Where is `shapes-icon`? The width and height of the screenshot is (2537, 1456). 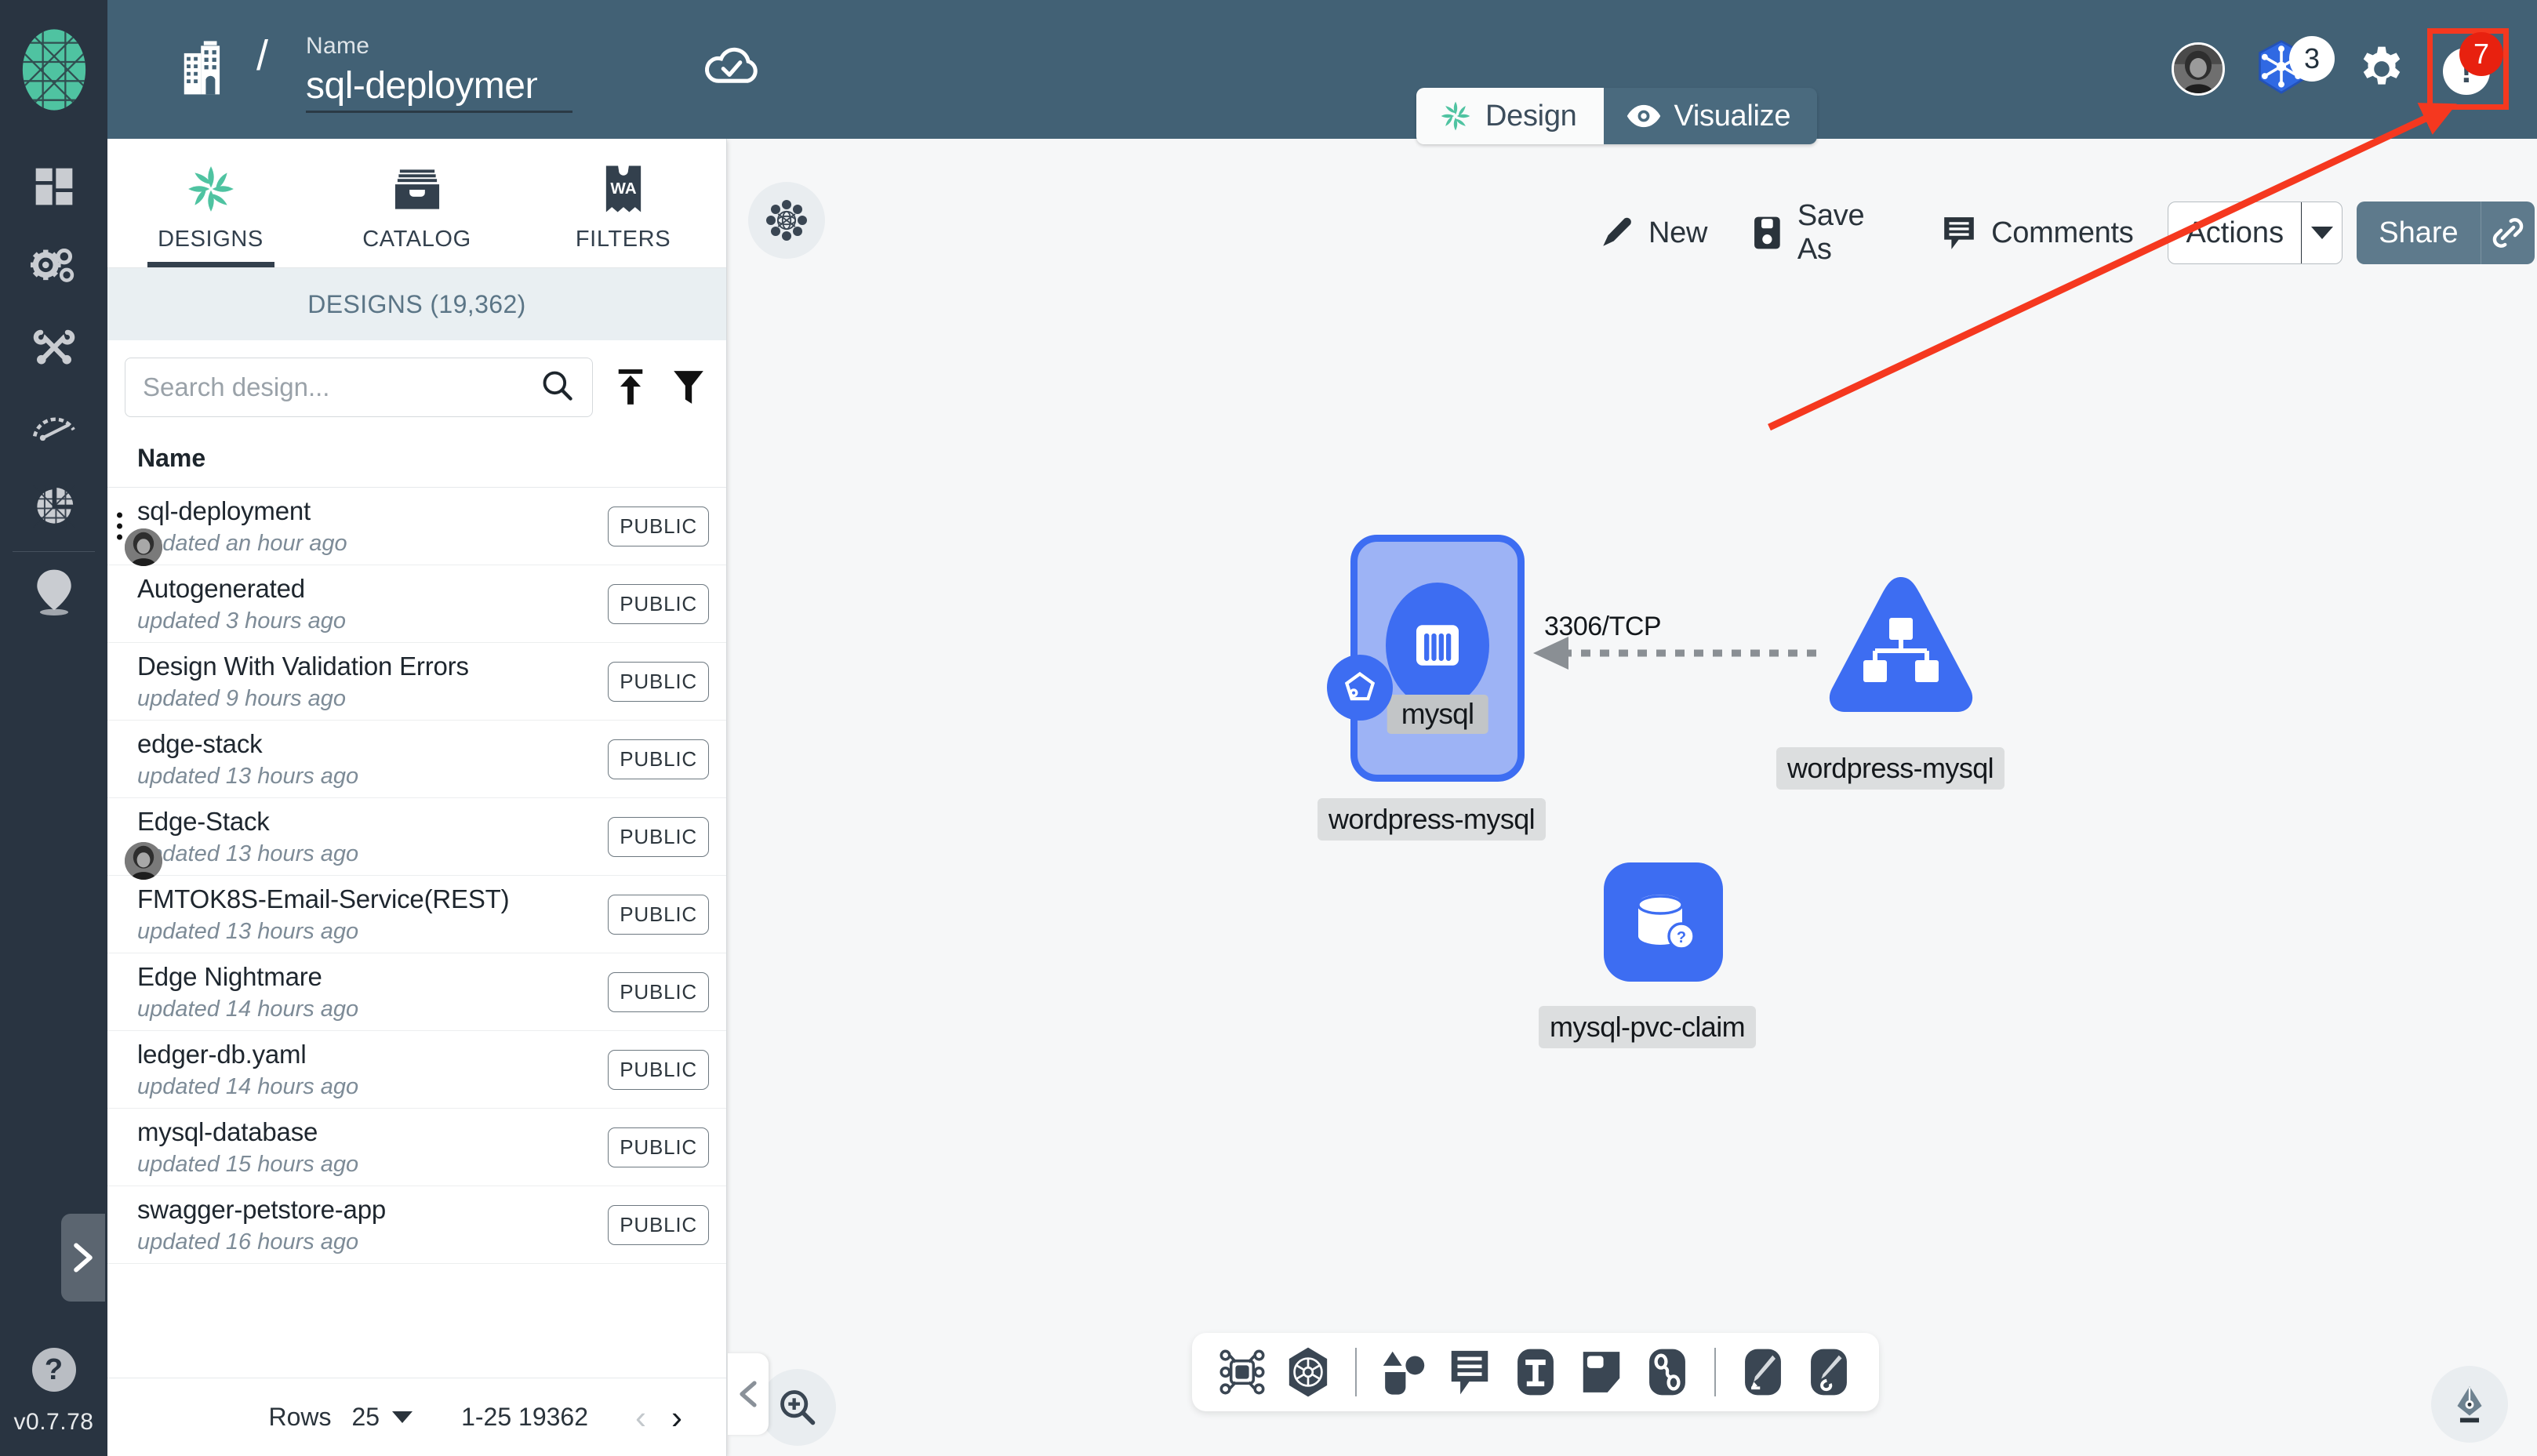
shapes-icon is located at coordinates (1404, 1372).